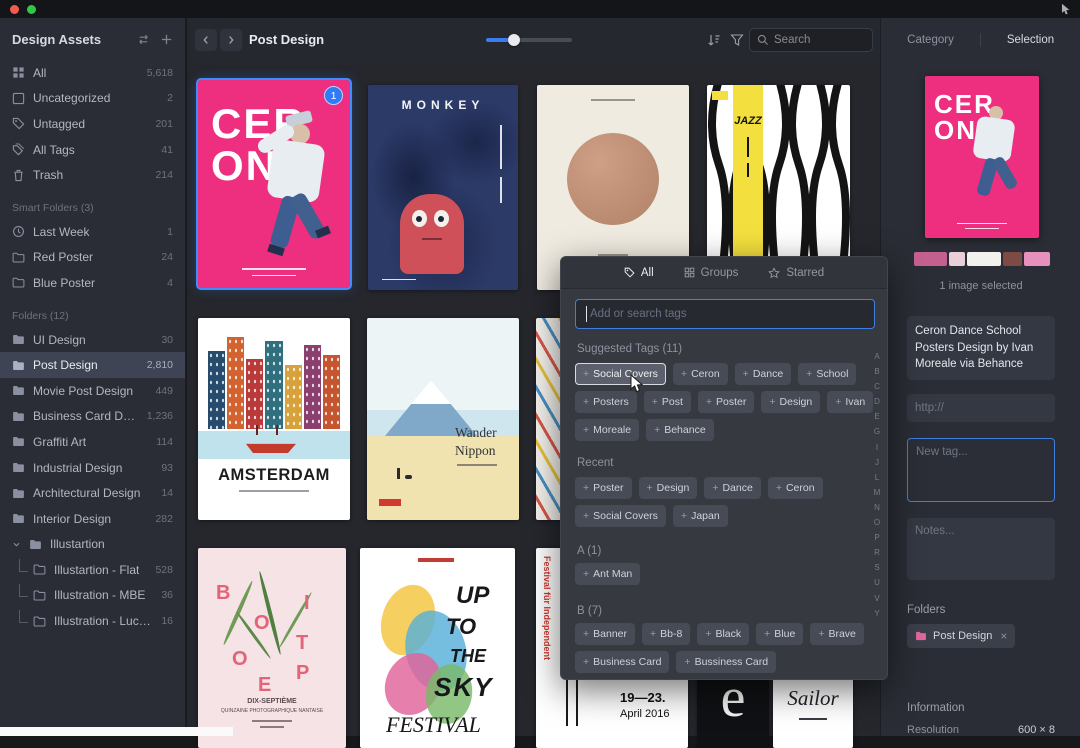 Image resolution: width=1080 pixels, height=748 pixels. Describe the element at coordinates (231, 40) in the screenshot. I see `forward-button` at that location.